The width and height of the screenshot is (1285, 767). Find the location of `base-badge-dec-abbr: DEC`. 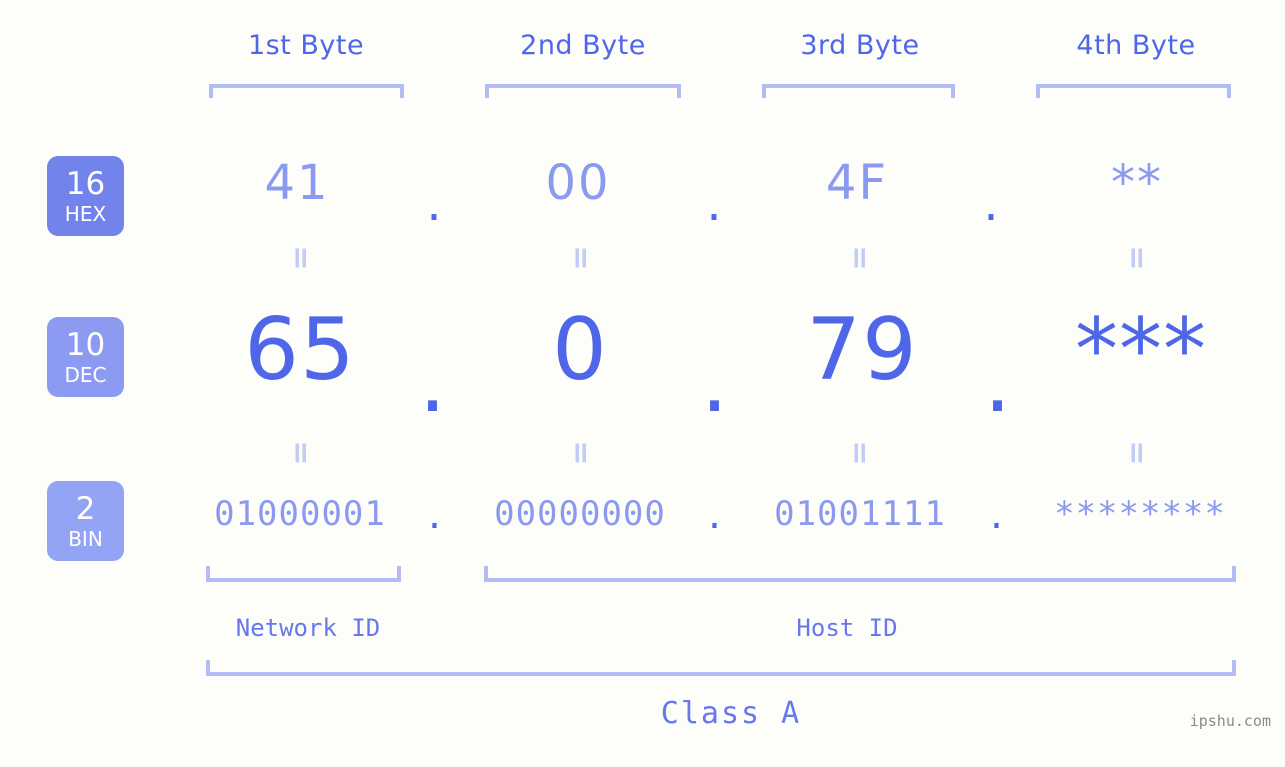

base-badge-dec-abbr: DEC is located at coordinates (85, 374).